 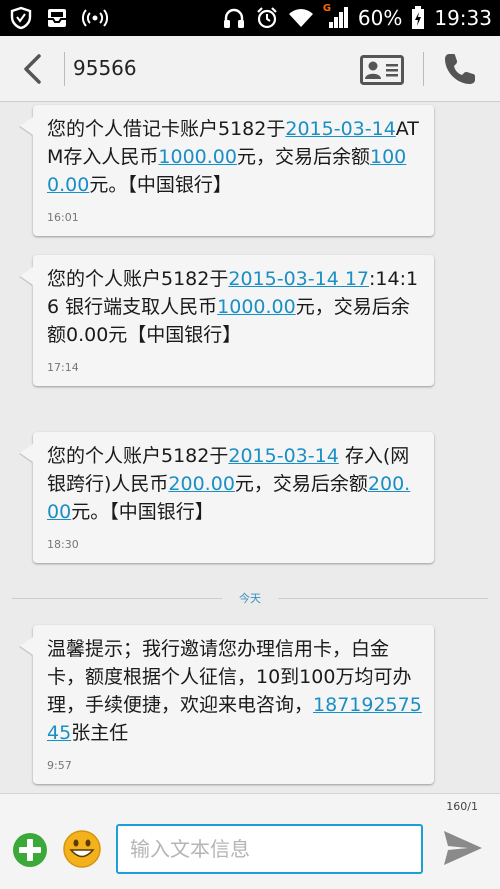 I want to click on conversation-header: 95566, so click(x=250, y=69).